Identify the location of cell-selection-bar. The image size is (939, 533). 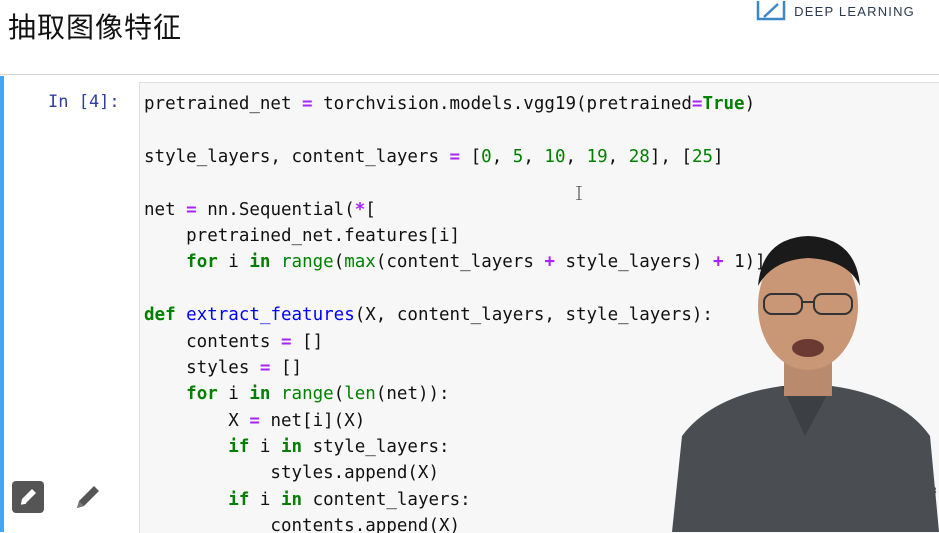
(2, 304).